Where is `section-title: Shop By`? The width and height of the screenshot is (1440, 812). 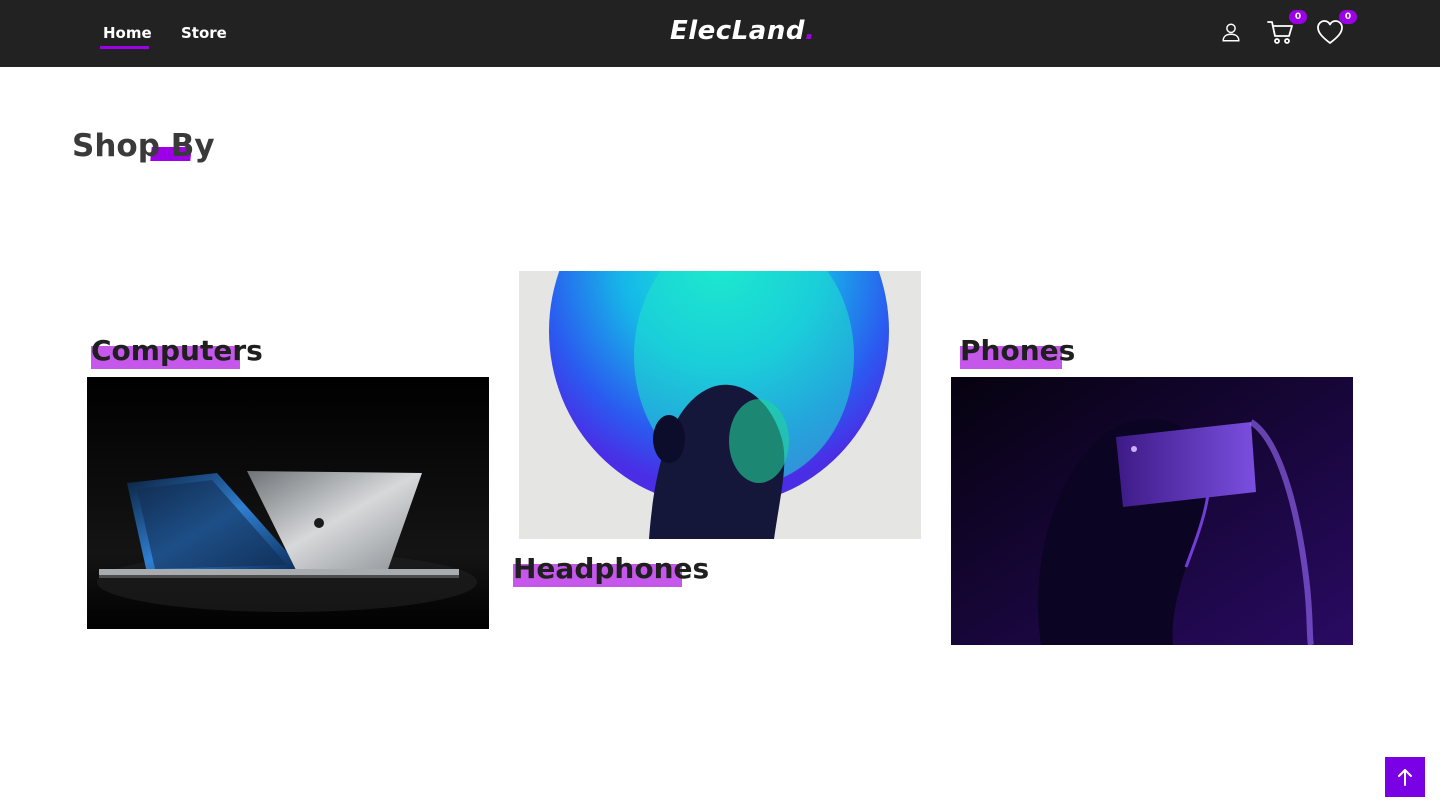
section-title: Shop By is located at coordinates (143, 146).